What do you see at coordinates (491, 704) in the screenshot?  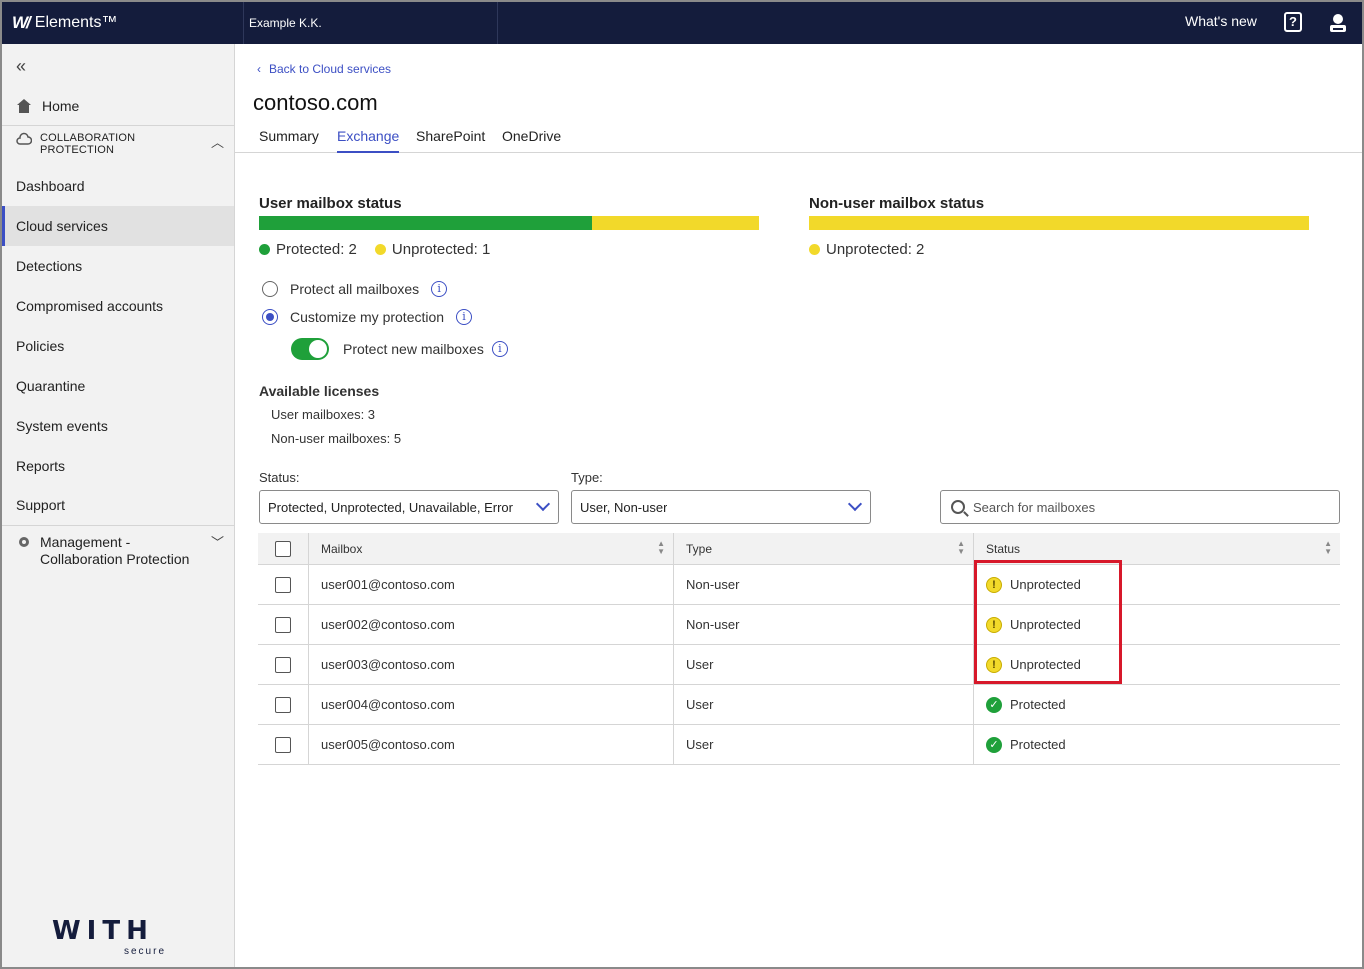 I see `mailbox-cell: user004@contoso.com` at bounding box center [491, 704].